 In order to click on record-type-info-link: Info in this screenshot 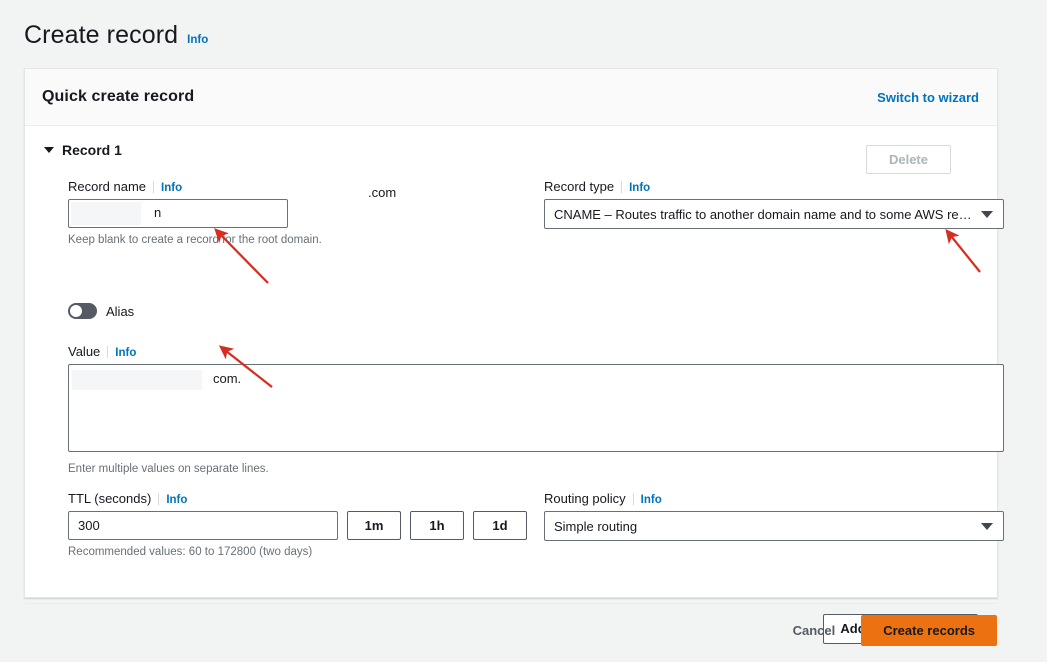, I will do `click(639, 188)`.